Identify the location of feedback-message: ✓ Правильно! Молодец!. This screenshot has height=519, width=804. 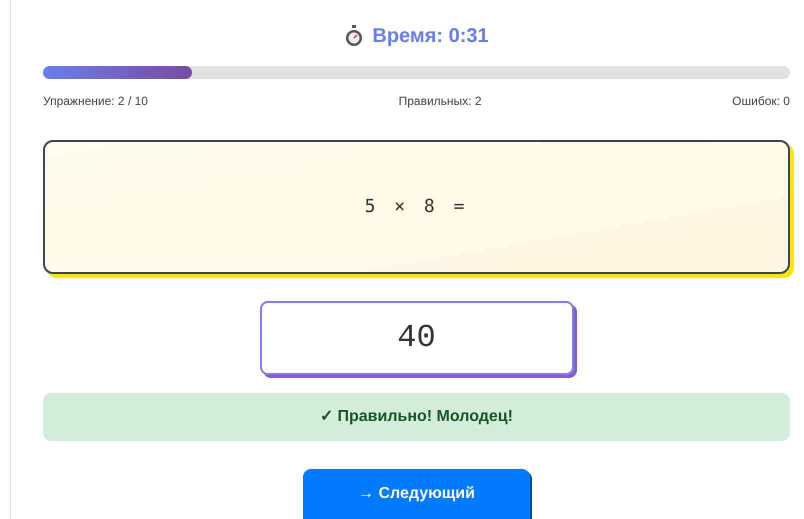
(416, 417).